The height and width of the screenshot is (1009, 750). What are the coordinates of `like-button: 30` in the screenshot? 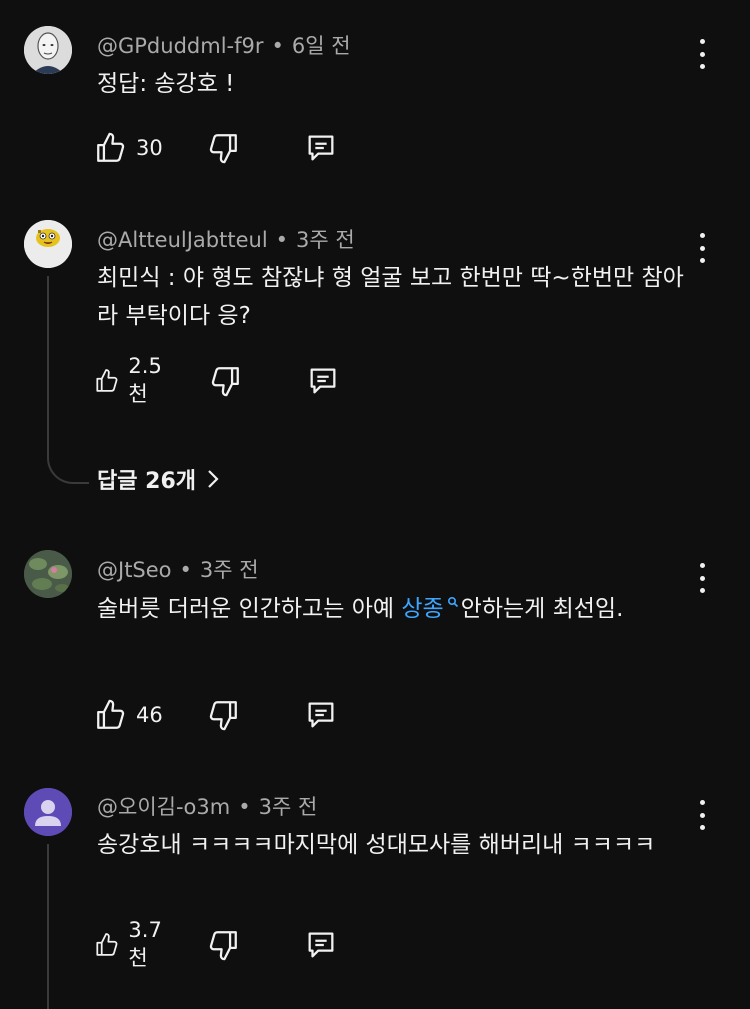 It's located at (128, 148).